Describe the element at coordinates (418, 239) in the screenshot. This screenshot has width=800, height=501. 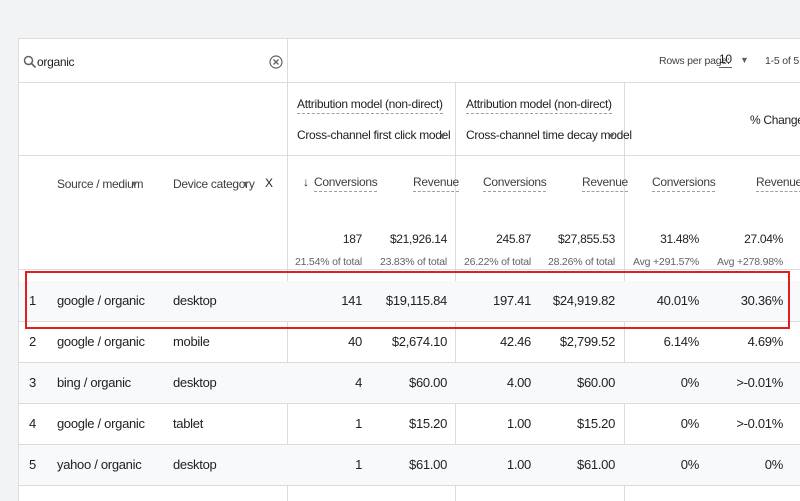
I see `total-m1-revenue: $21,926.14` at that location.